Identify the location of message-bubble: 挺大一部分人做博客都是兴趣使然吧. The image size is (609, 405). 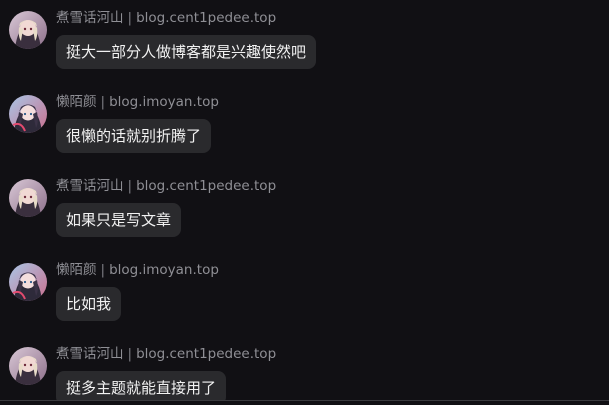
(186, 52).